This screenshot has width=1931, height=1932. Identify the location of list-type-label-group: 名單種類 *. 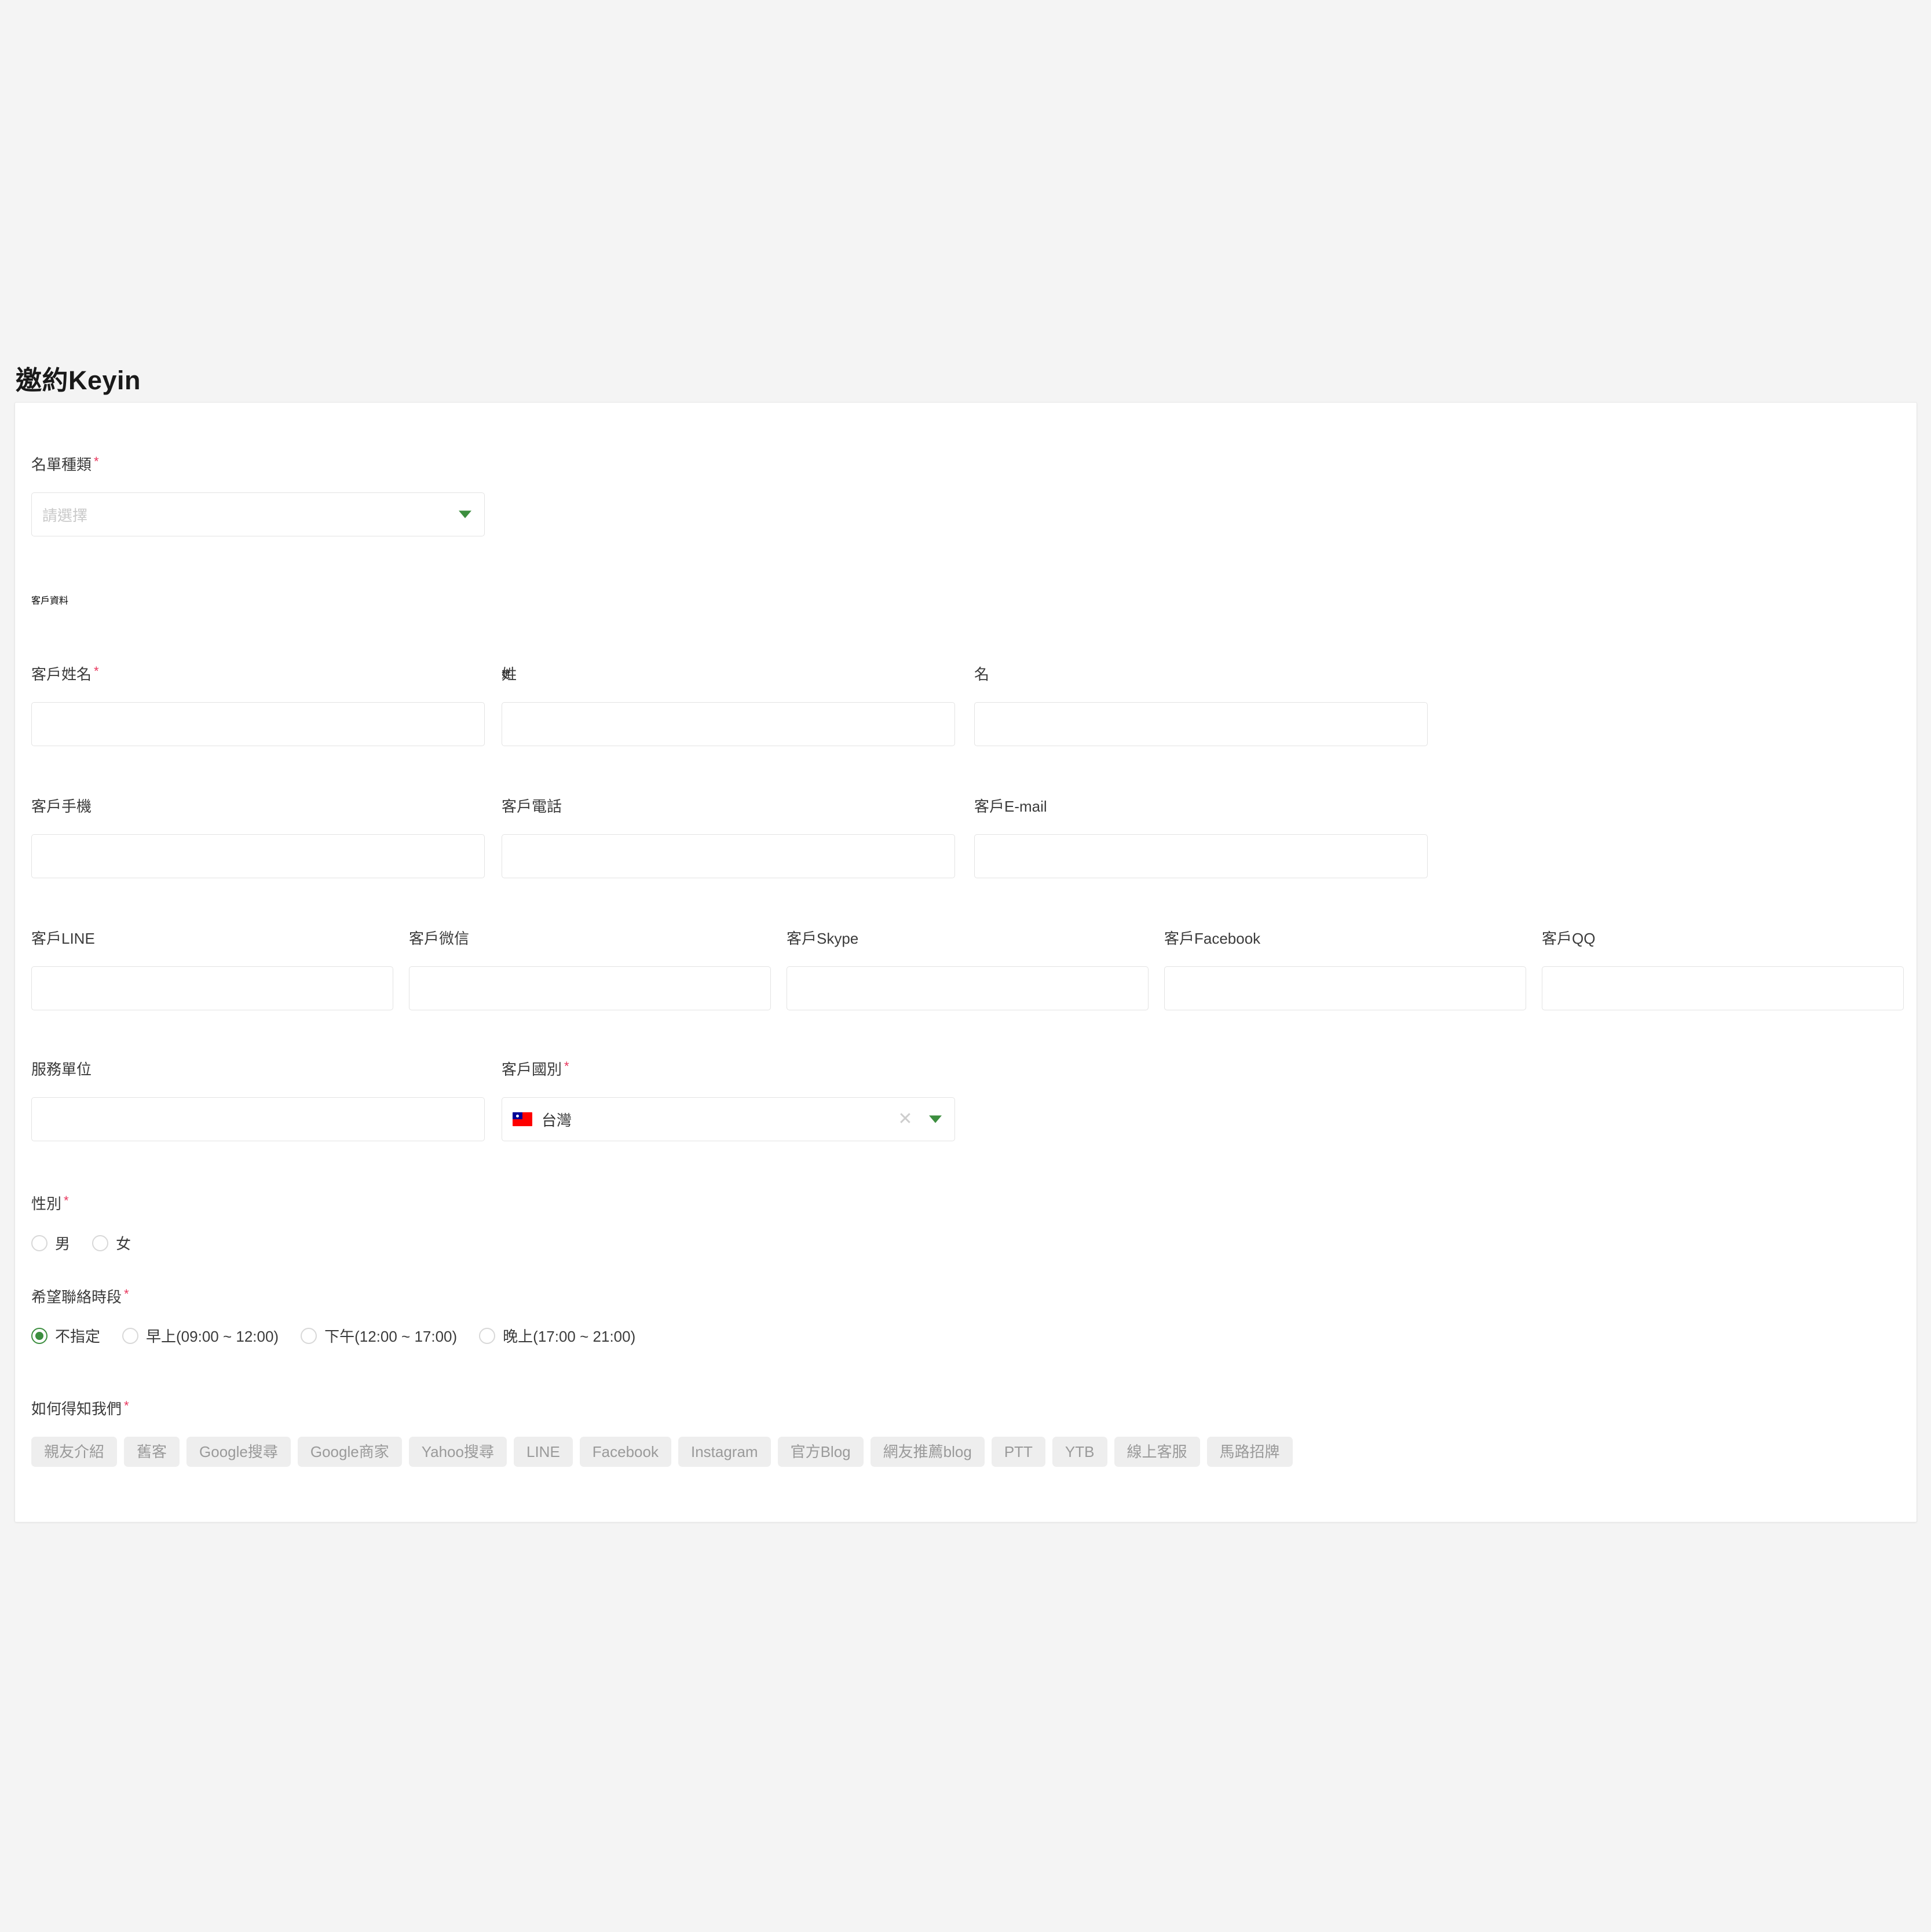
(65, 464).